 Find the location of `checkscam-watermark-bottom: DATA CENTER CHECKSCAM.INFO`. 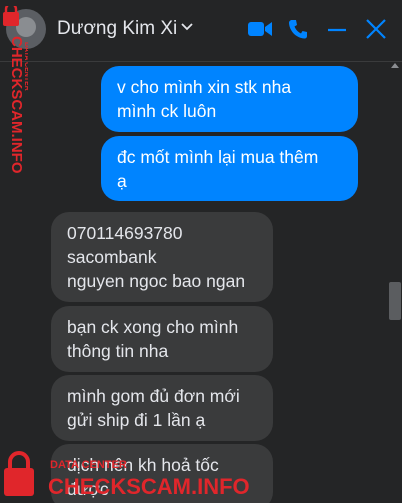

checkscam-watermark-bottom: DATA CENTER CHECKSCAM.INFO is located at coordinates (127, 475).